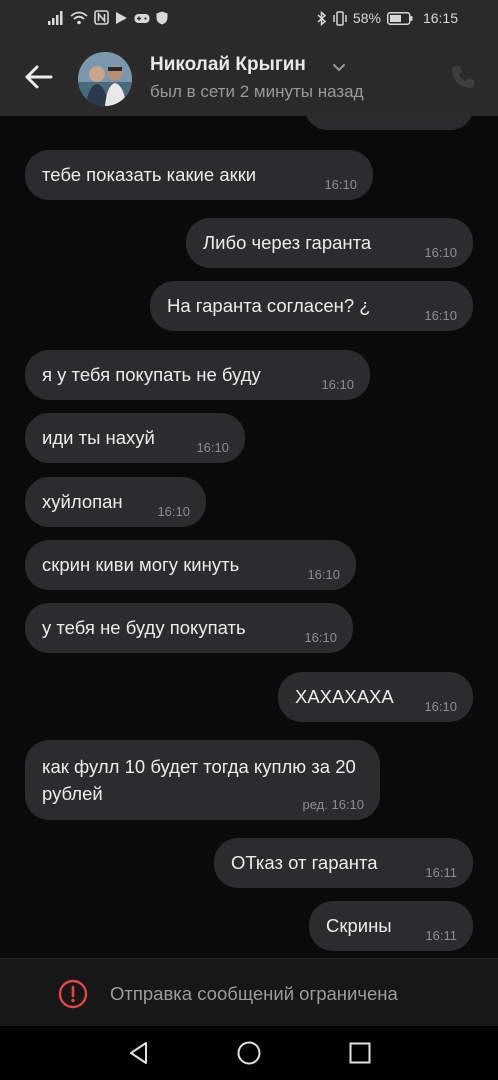 This screenshot has height=1080, width=498. Describe the element at coordinates (366, 18) in the screenshot. I see `battery-percent: 58%` at that location.